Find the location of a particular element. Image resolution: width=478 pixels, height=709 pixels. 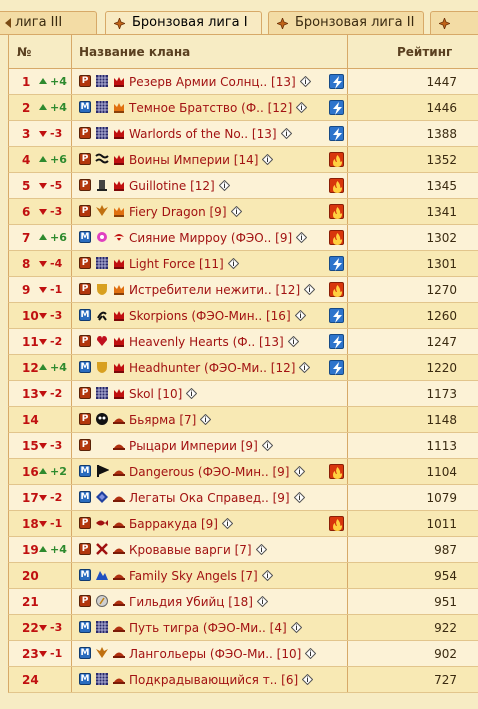

clan-name-link: Dangerous (ФЭО-Мин.. [9] is located at coordinates (209, 472).